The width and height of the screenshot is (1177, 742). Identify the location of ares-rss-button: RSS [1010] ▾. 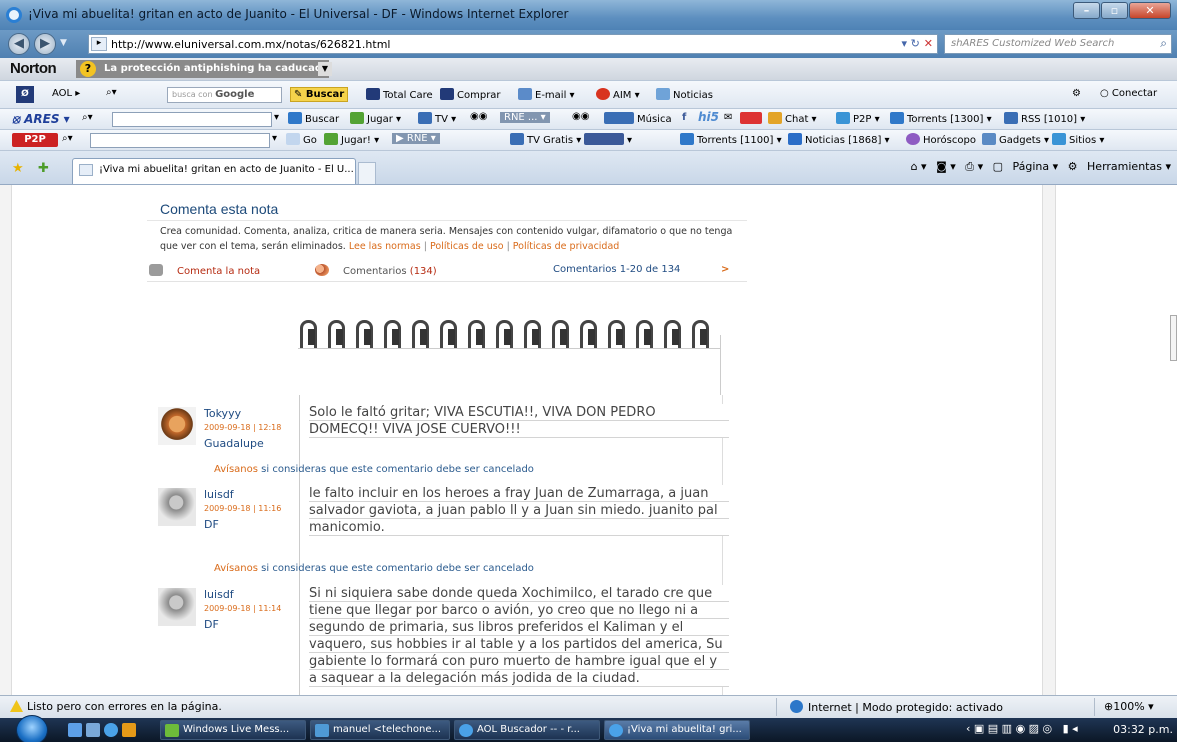
(1044, 118).